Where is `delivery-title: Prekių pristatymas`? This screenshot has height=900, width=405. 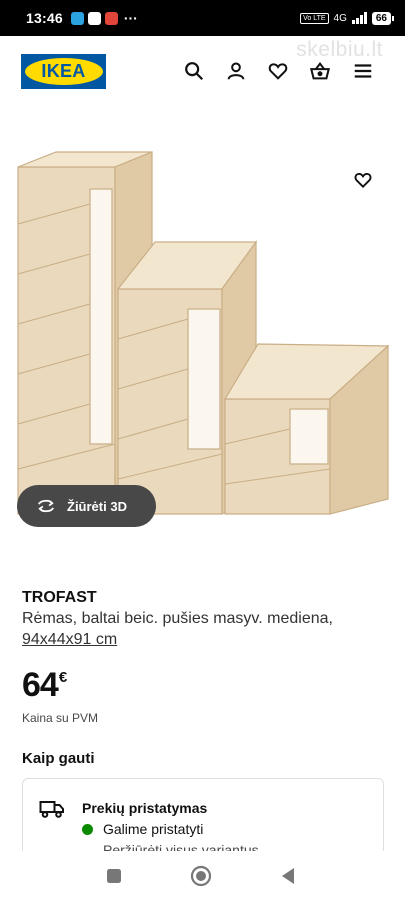 delivery-title: Prekių pristatymas is located at coordinates (145, 808).